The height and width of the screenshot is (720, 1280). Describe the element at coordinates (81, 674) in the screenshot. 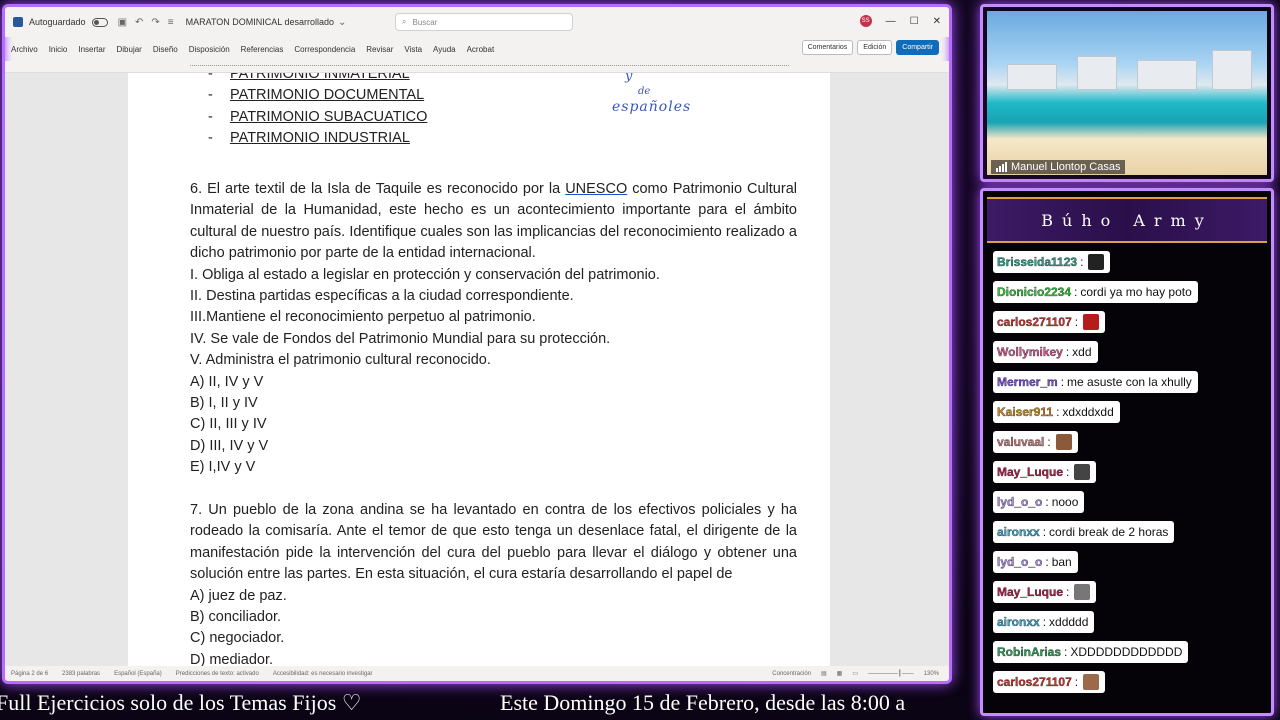

I see `word-count: 2383 palabras` at that location.